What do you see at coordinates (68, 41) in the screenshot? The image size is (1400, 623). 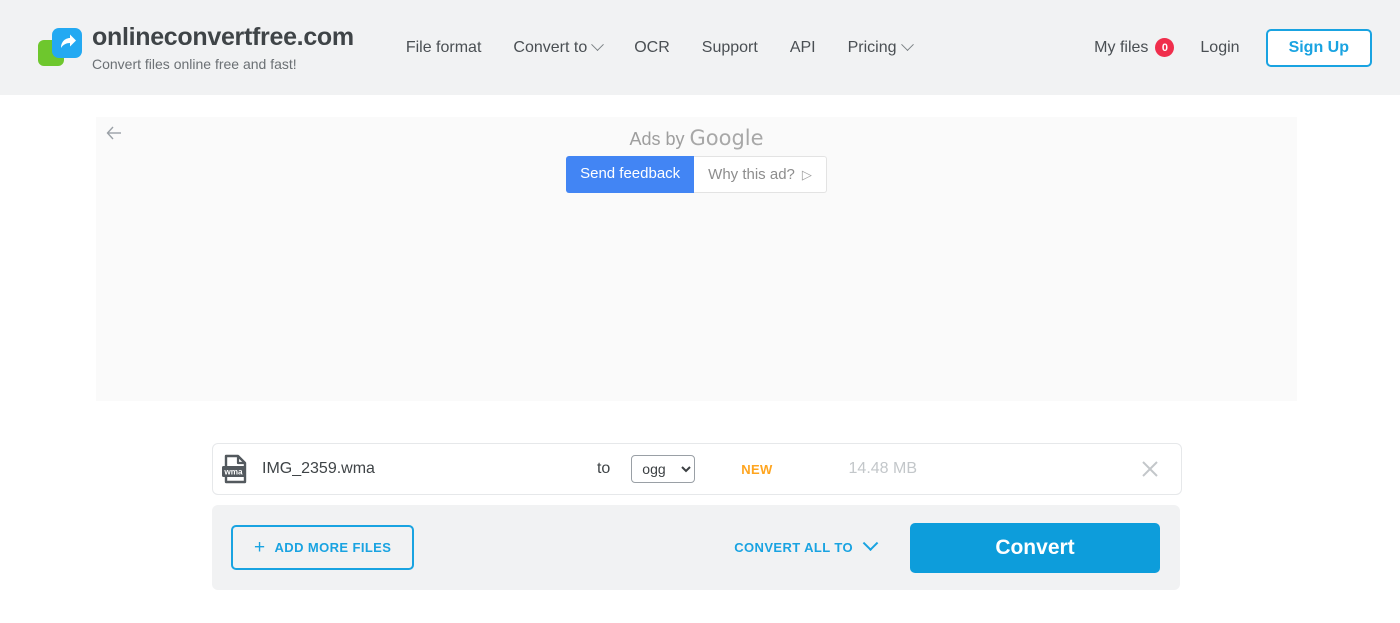 I see `logo-arrow-icon` at bounding box center [68, 41].